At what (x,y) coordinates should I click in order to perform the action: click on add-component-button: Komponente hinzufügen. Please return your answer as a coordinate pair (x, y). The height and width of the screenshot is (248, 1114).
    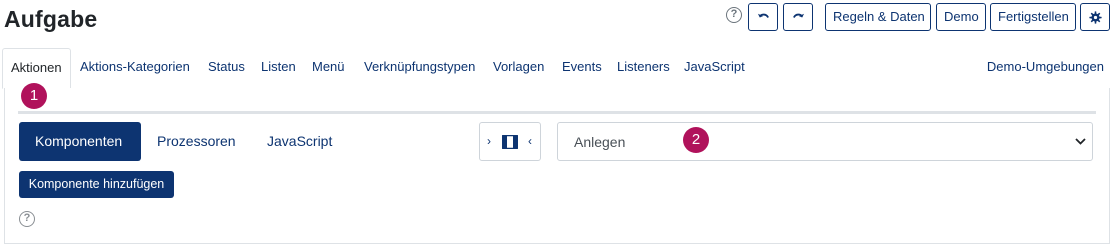
    Looking at the image, I should click on (96, 184).